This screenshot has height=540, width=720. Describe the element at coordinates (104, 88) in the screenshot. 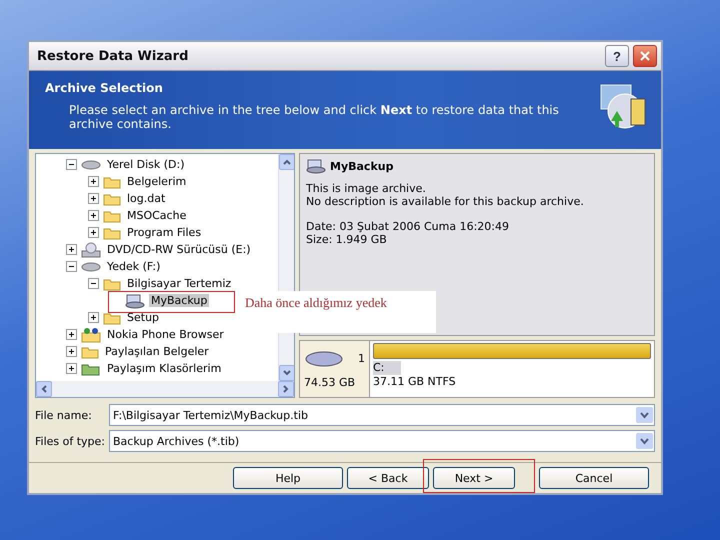

I see `step-title: Archive Selection` at that location.